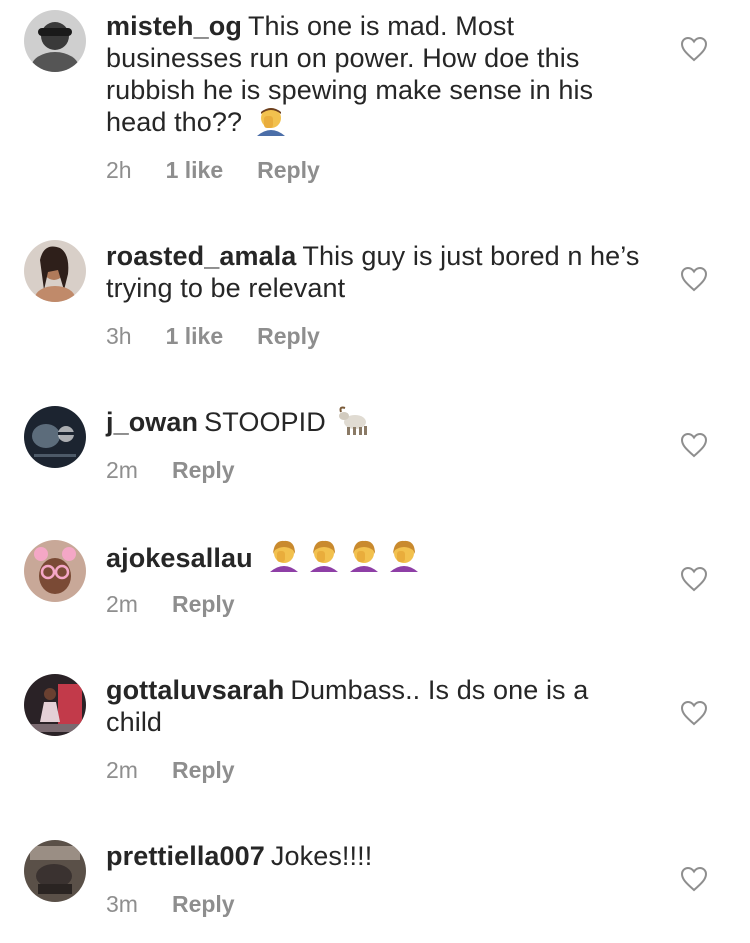 This screenshot has width=750, height=943. Describe the element at coordinates (321, 856) in the screenshot. I see `comment-body: Jokes!!!!` at that location.